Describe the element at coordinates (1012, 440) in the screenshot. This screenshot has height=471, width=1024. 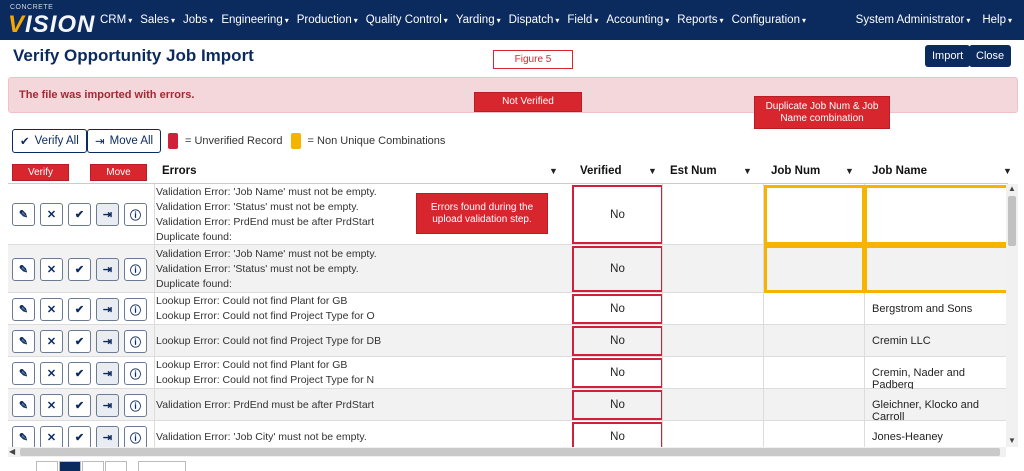
I see `scroll-down-icon: ▼` at that location.